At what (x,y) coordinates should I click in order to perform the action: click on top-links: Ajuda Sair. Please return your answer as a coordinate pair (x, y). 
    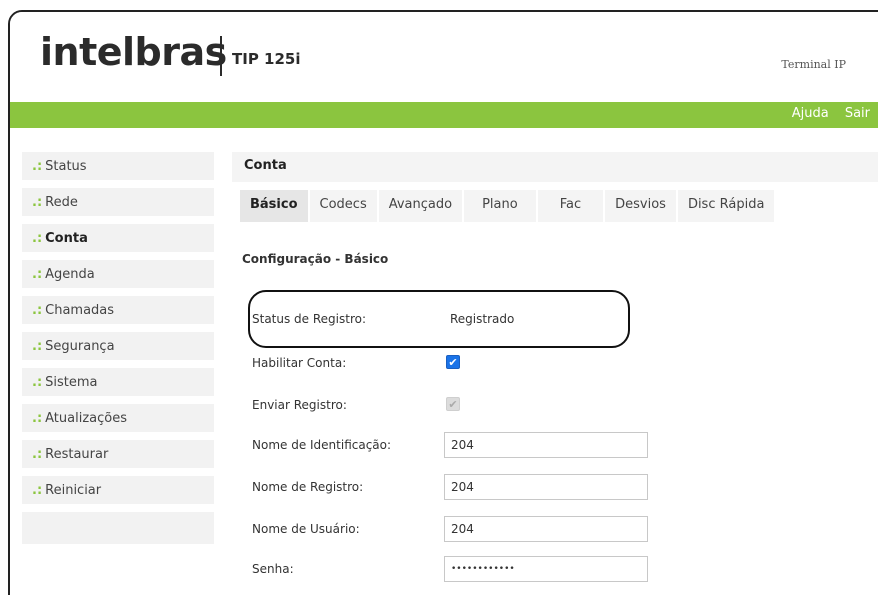
    Looking at the image, I should click on (825, 113).